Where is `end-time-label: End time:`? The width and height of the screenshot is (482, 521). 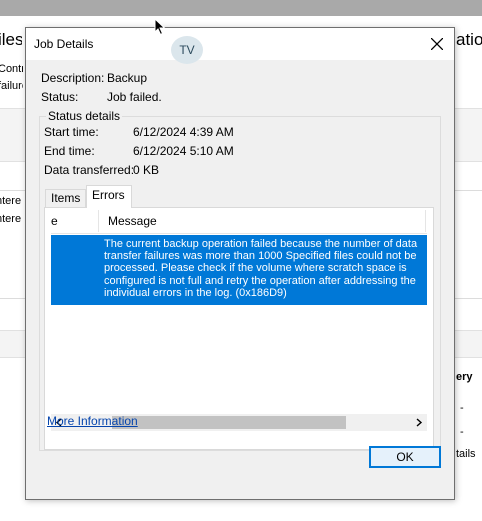
end-time-label: End time: is located at coordinates (69, 151).